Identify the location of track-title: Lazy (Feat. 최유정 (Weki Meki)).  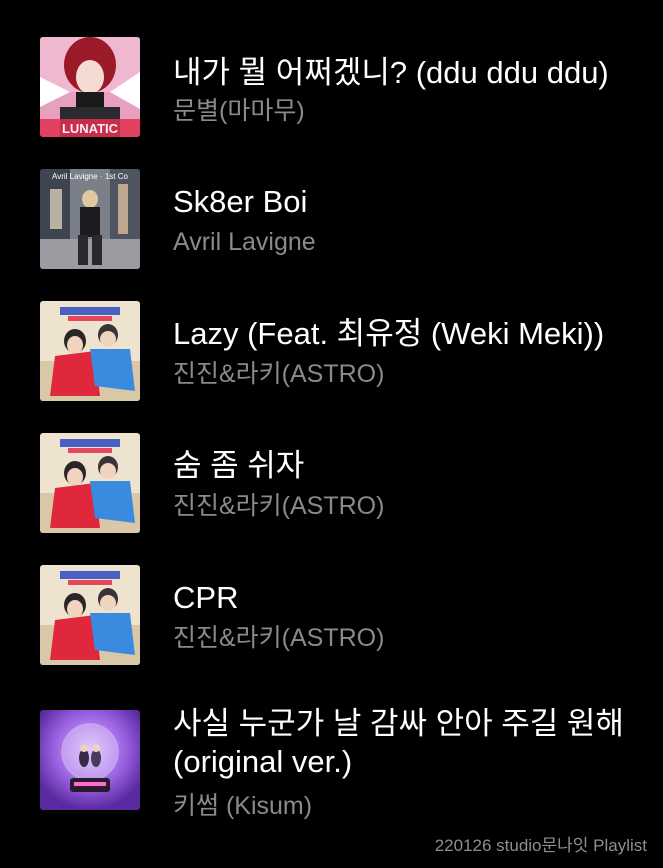
(389, 333).